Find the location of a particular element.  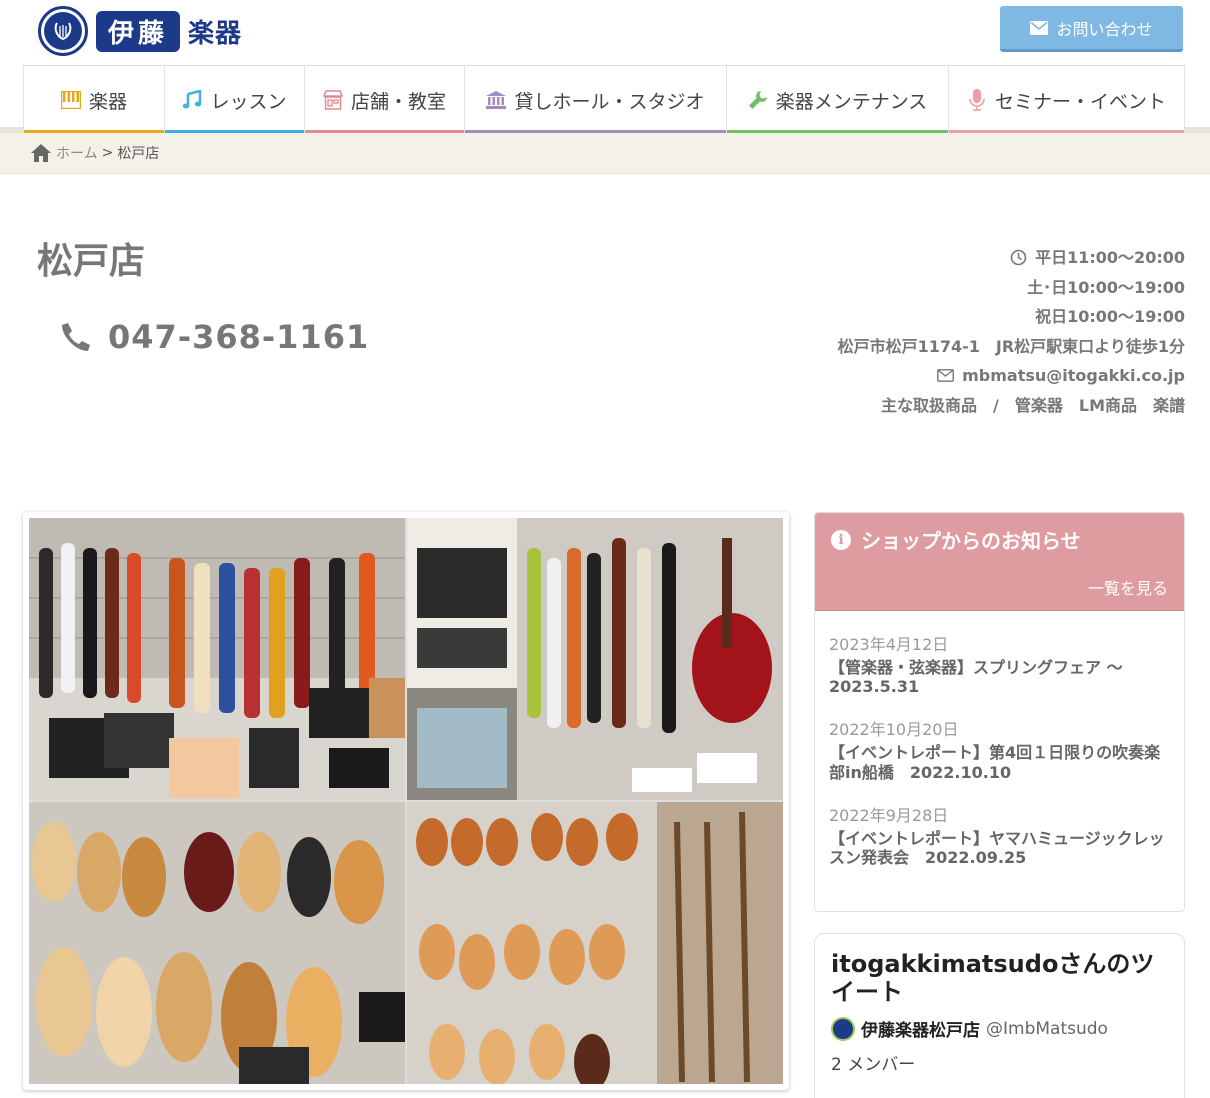

twitter-members: 2 メンバー is located at coordinates (873, 1062).